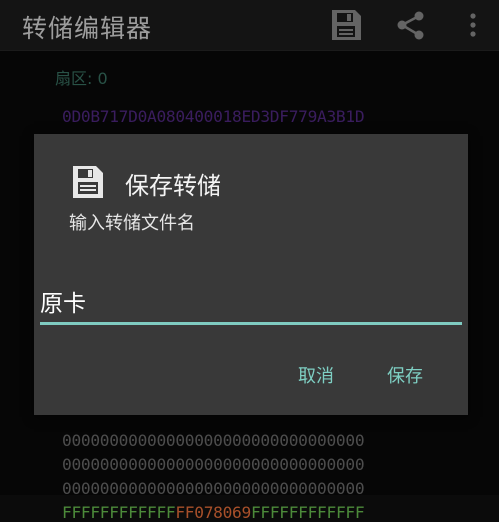 The height and width of the screenshot is (522, 499). I want to click on cancel-button: 取消, so click(316, 375).